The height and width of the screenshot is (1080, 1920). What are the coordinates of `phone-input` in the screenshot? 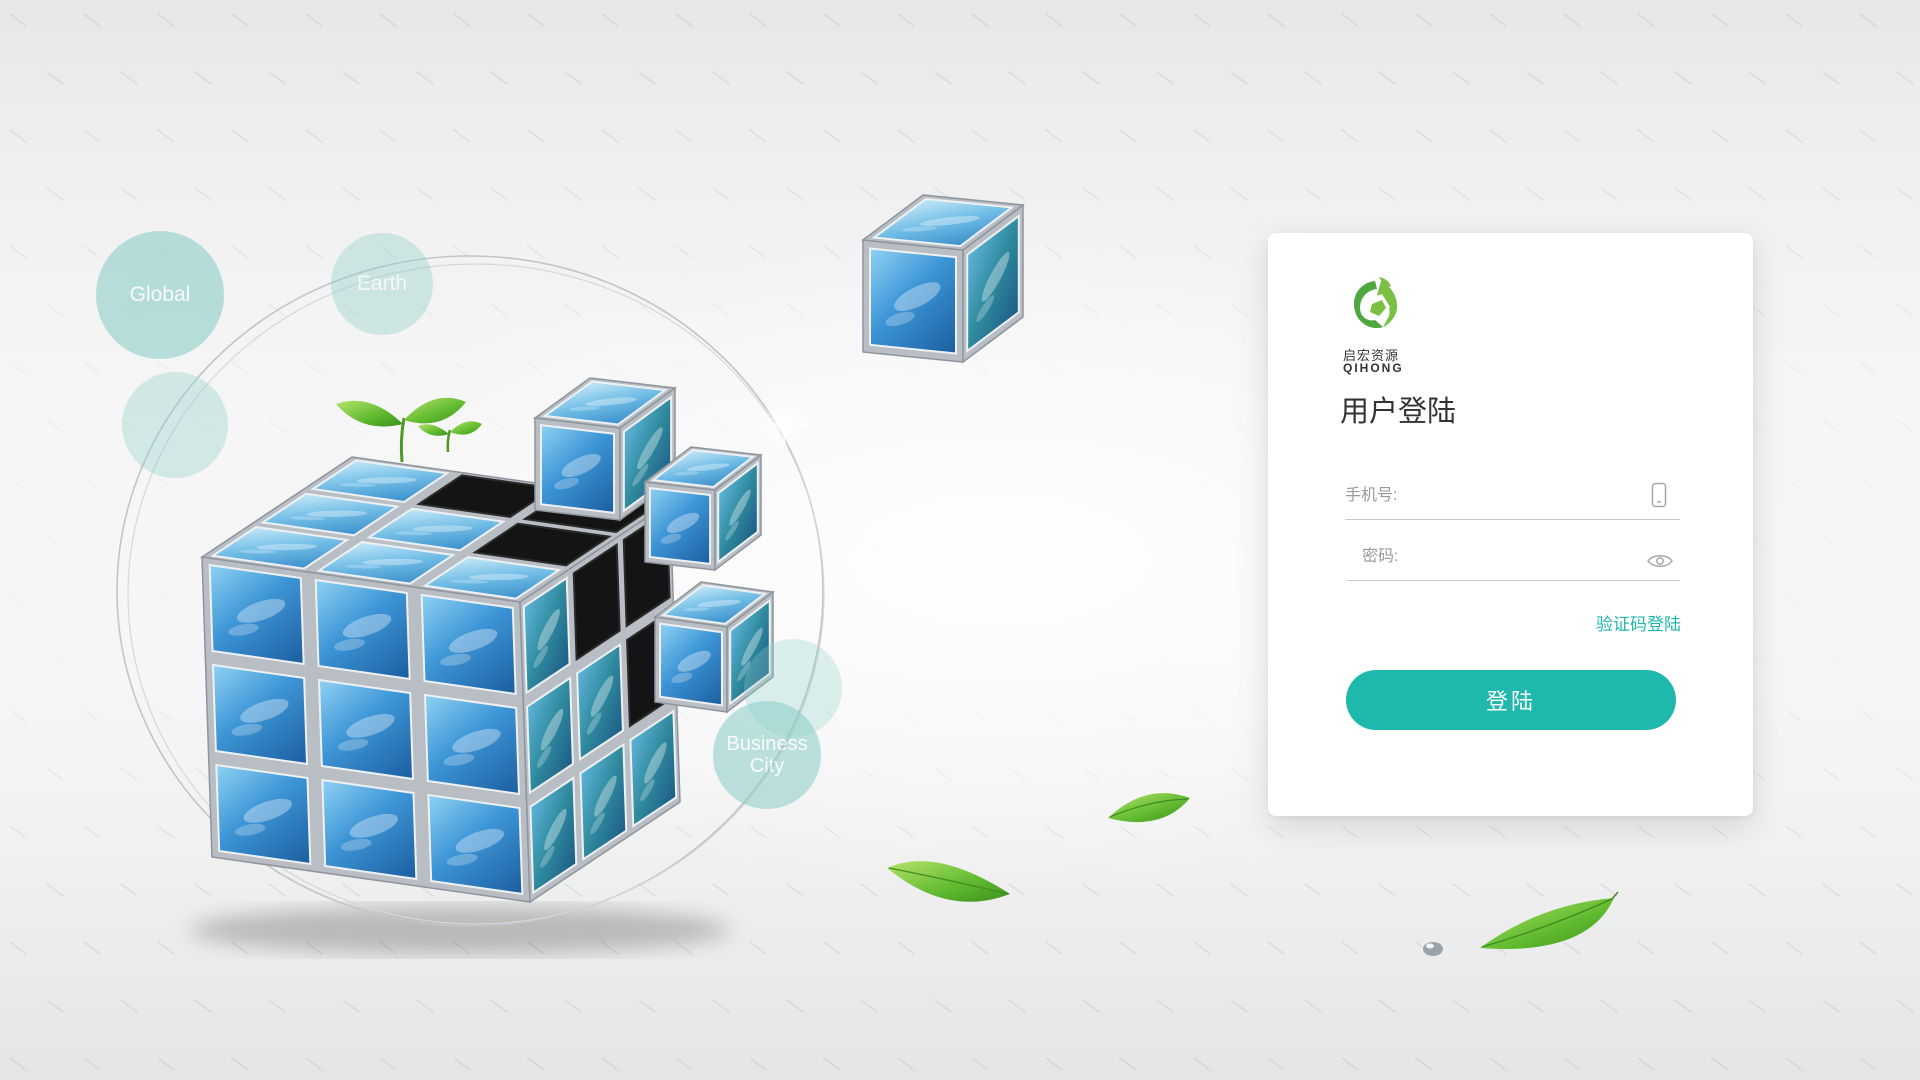 It's located at (1525, 498).